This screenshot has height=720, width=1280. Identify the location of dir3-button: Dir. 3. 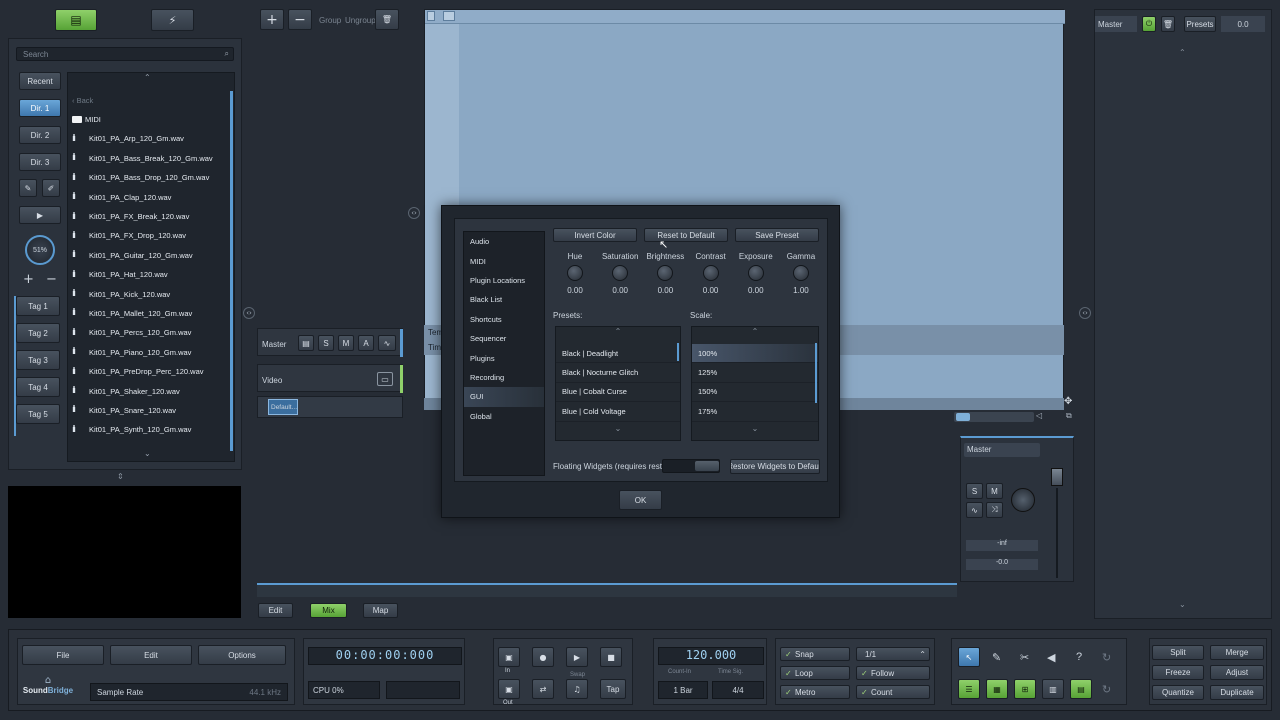
(40, 162).